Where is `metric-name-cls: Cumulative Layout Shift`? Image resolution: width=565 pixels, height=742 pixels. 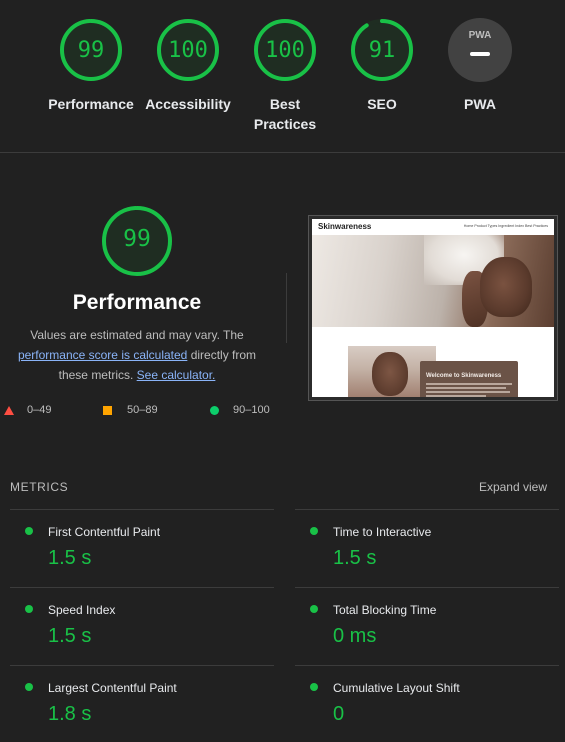
metric-name-cls: Cumulative Layout Shift is located at coordinates (396, 688).